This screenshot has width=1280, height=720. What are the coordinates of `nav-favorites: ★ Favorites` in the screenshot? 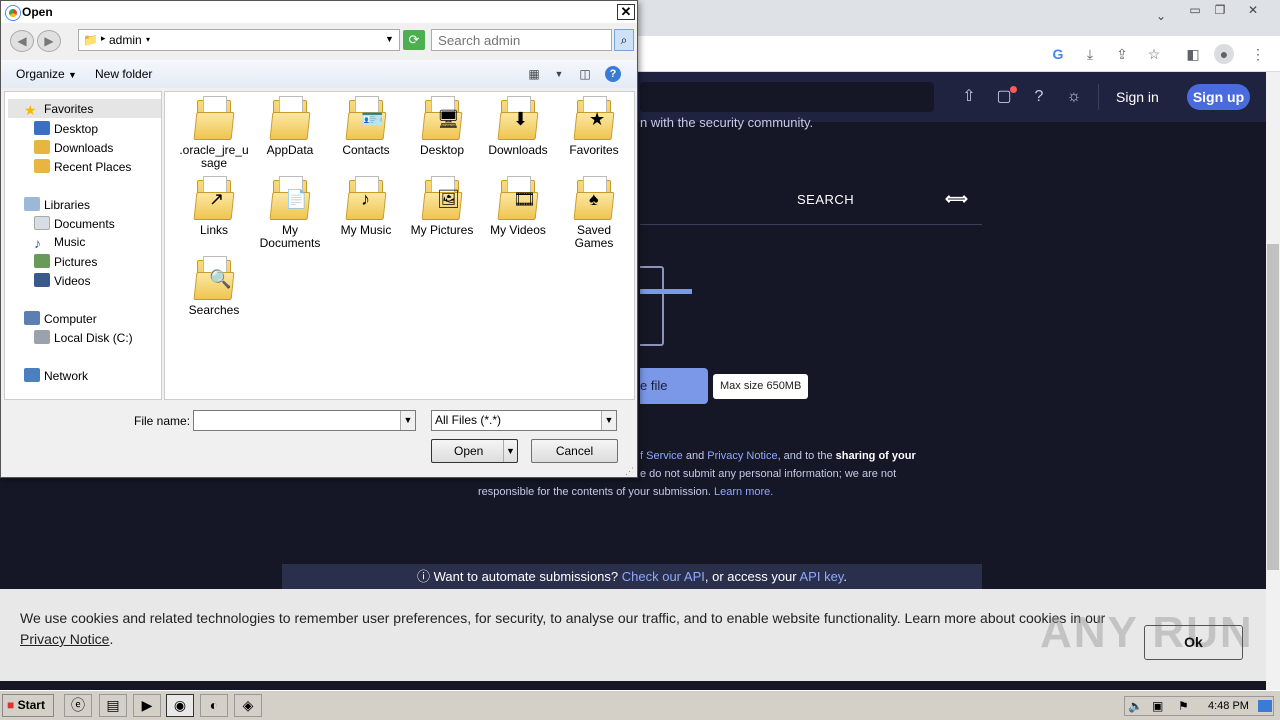 It's located at (58, 110).